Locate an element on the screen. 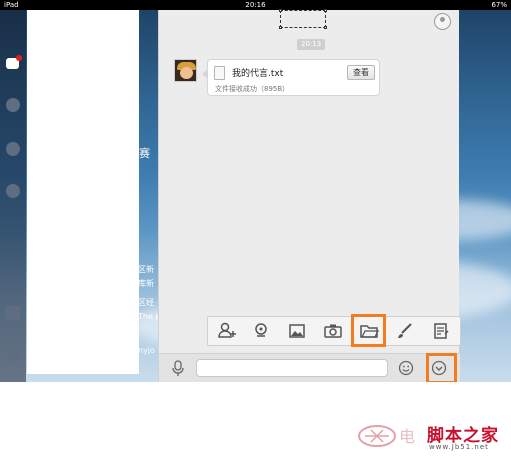 The image size is (511, 459). more-highlight is located at coordinates (441, 367).